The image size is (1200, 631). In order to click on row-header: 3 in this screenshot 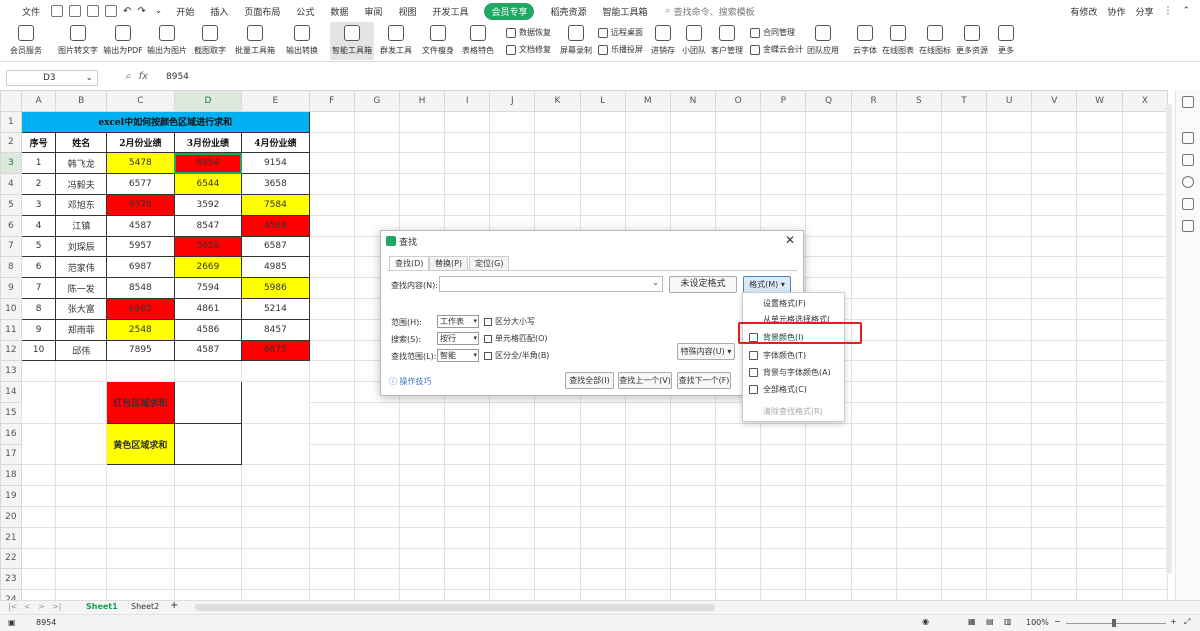, I will do `click(11, 163)`.